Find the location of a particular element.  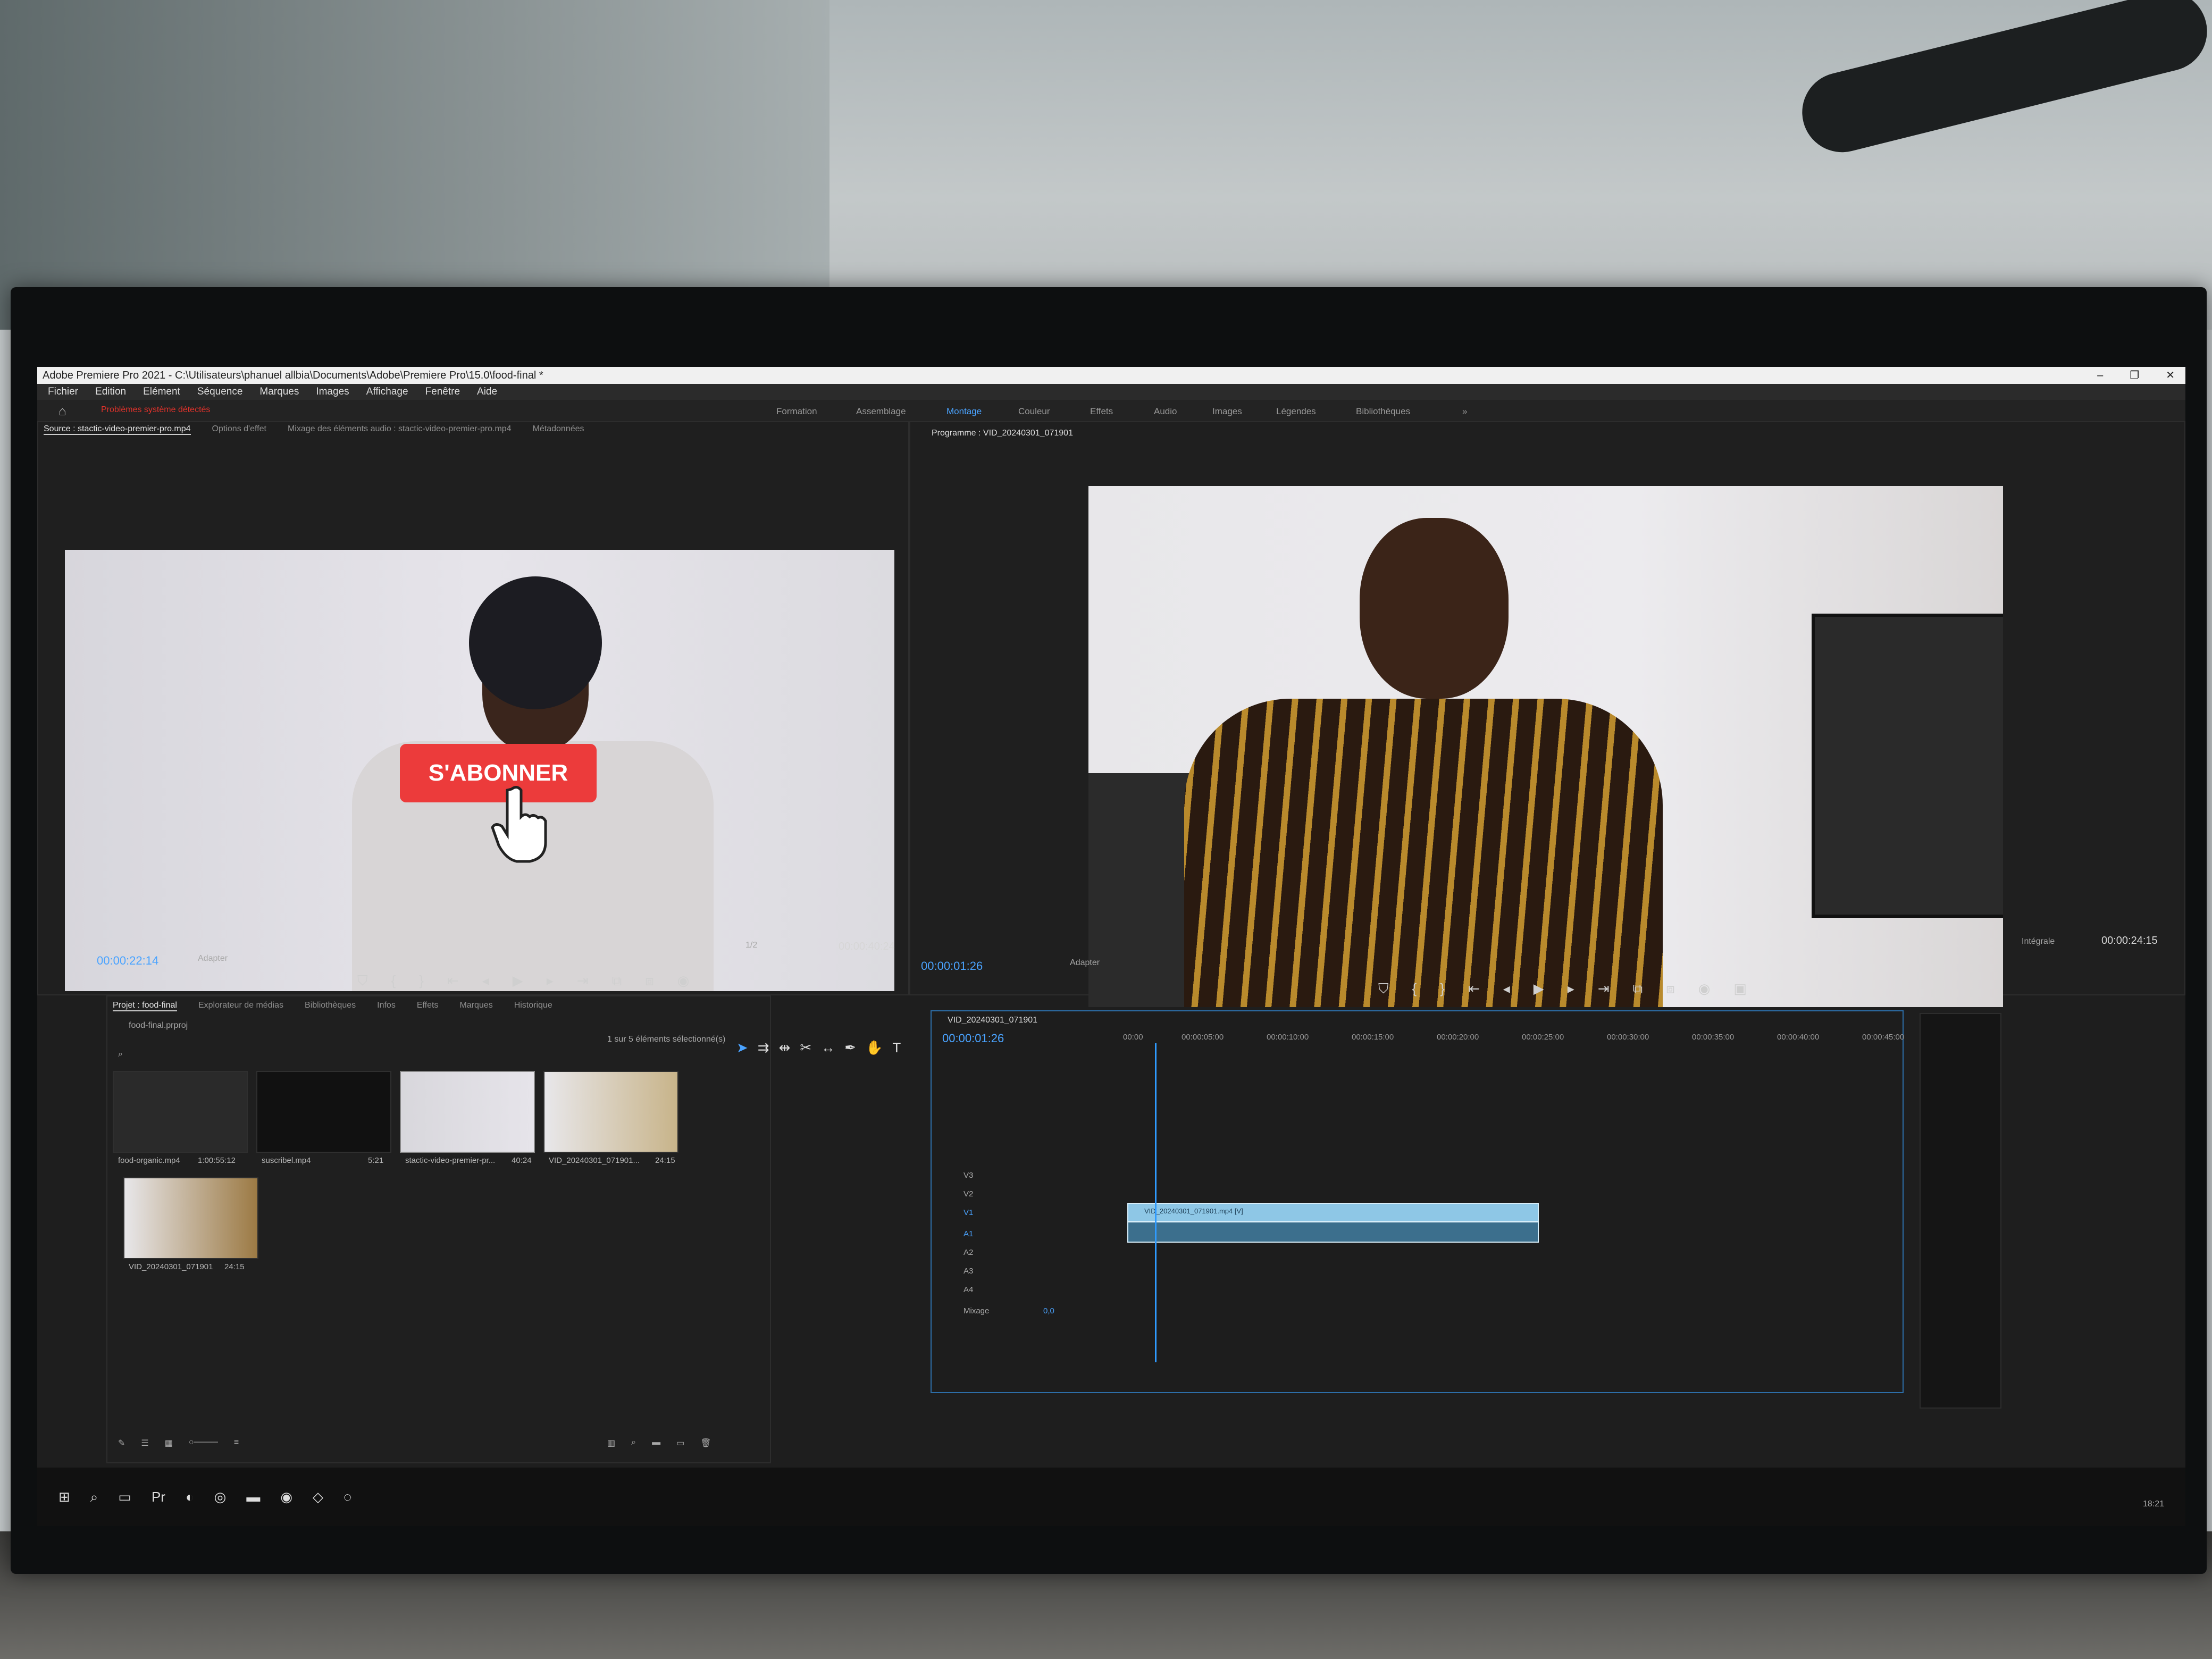

menu-fenetre: Fenêtre is located at coordinates (442, 392).